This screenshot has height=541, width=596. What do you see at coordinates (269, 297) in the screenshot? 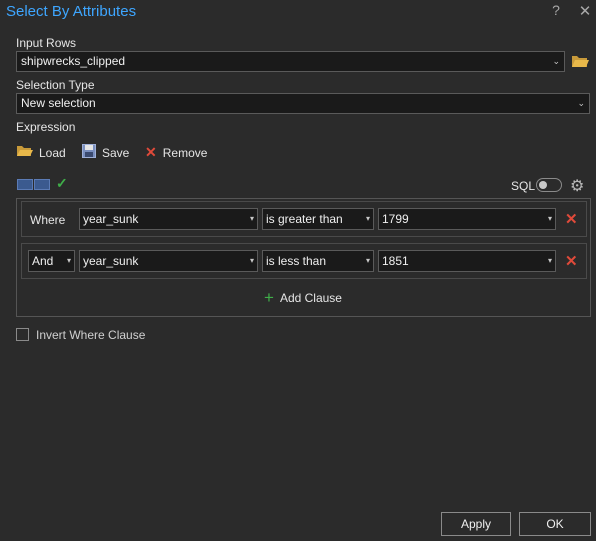
I see `plus-icon: +` at bounding box center [269, 297].